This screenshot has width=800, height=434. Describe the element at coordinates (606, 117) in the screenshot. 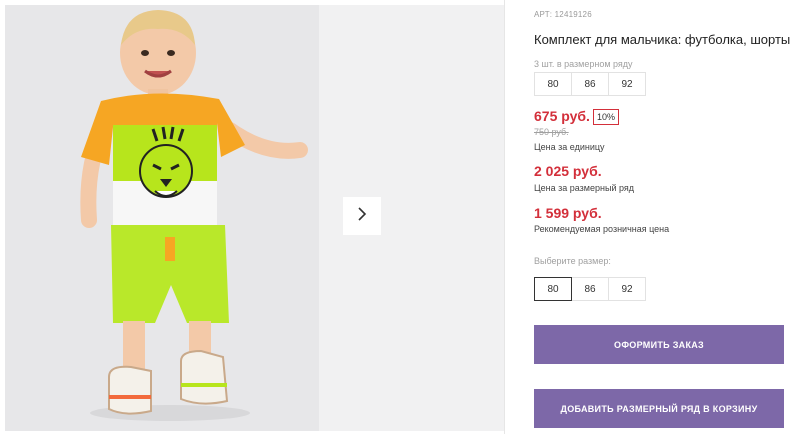

I see `discount-badge: 10%` at that location.